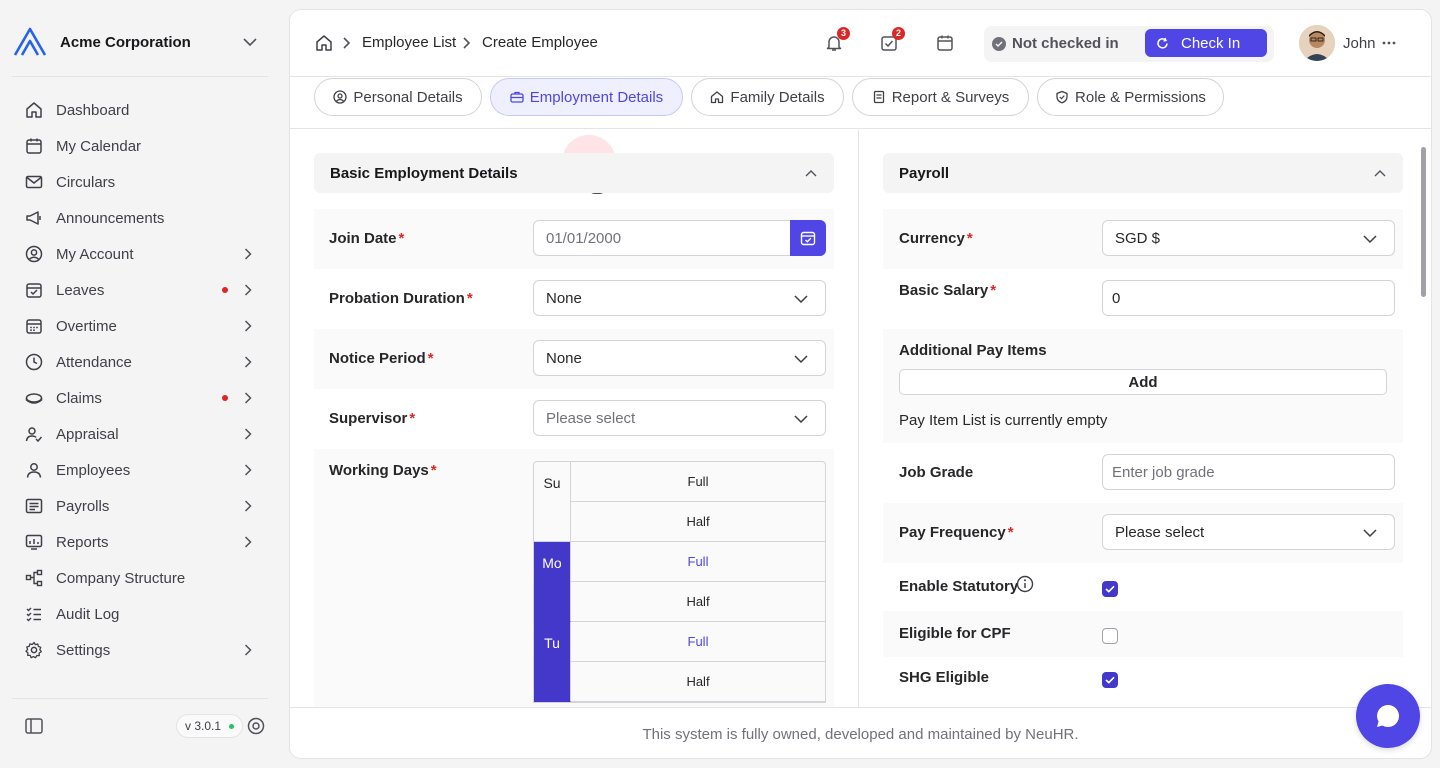 Image resolution: width=1440 pixels, height=768 pixels. I want to click on sidebar-item-reports: Reports, so click(140, 542).